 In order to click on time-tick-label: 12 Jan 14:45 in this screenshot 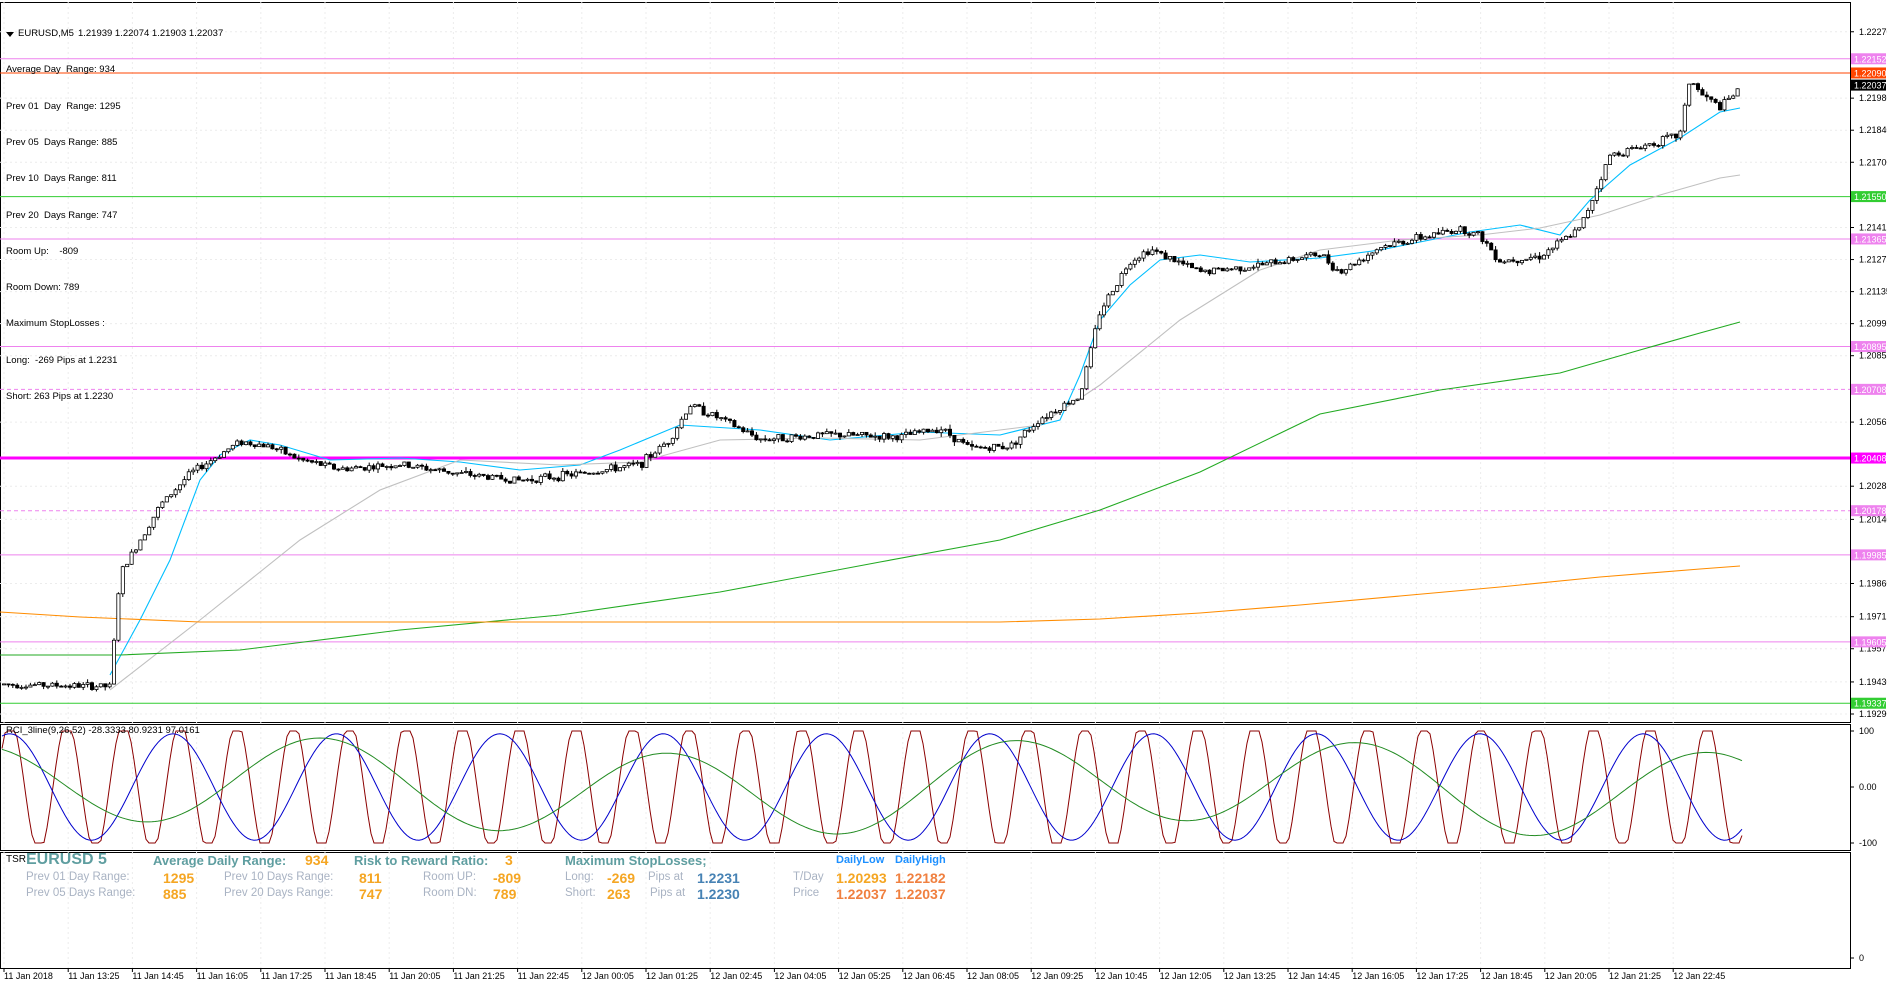, I will do `click(1314, 976)`.